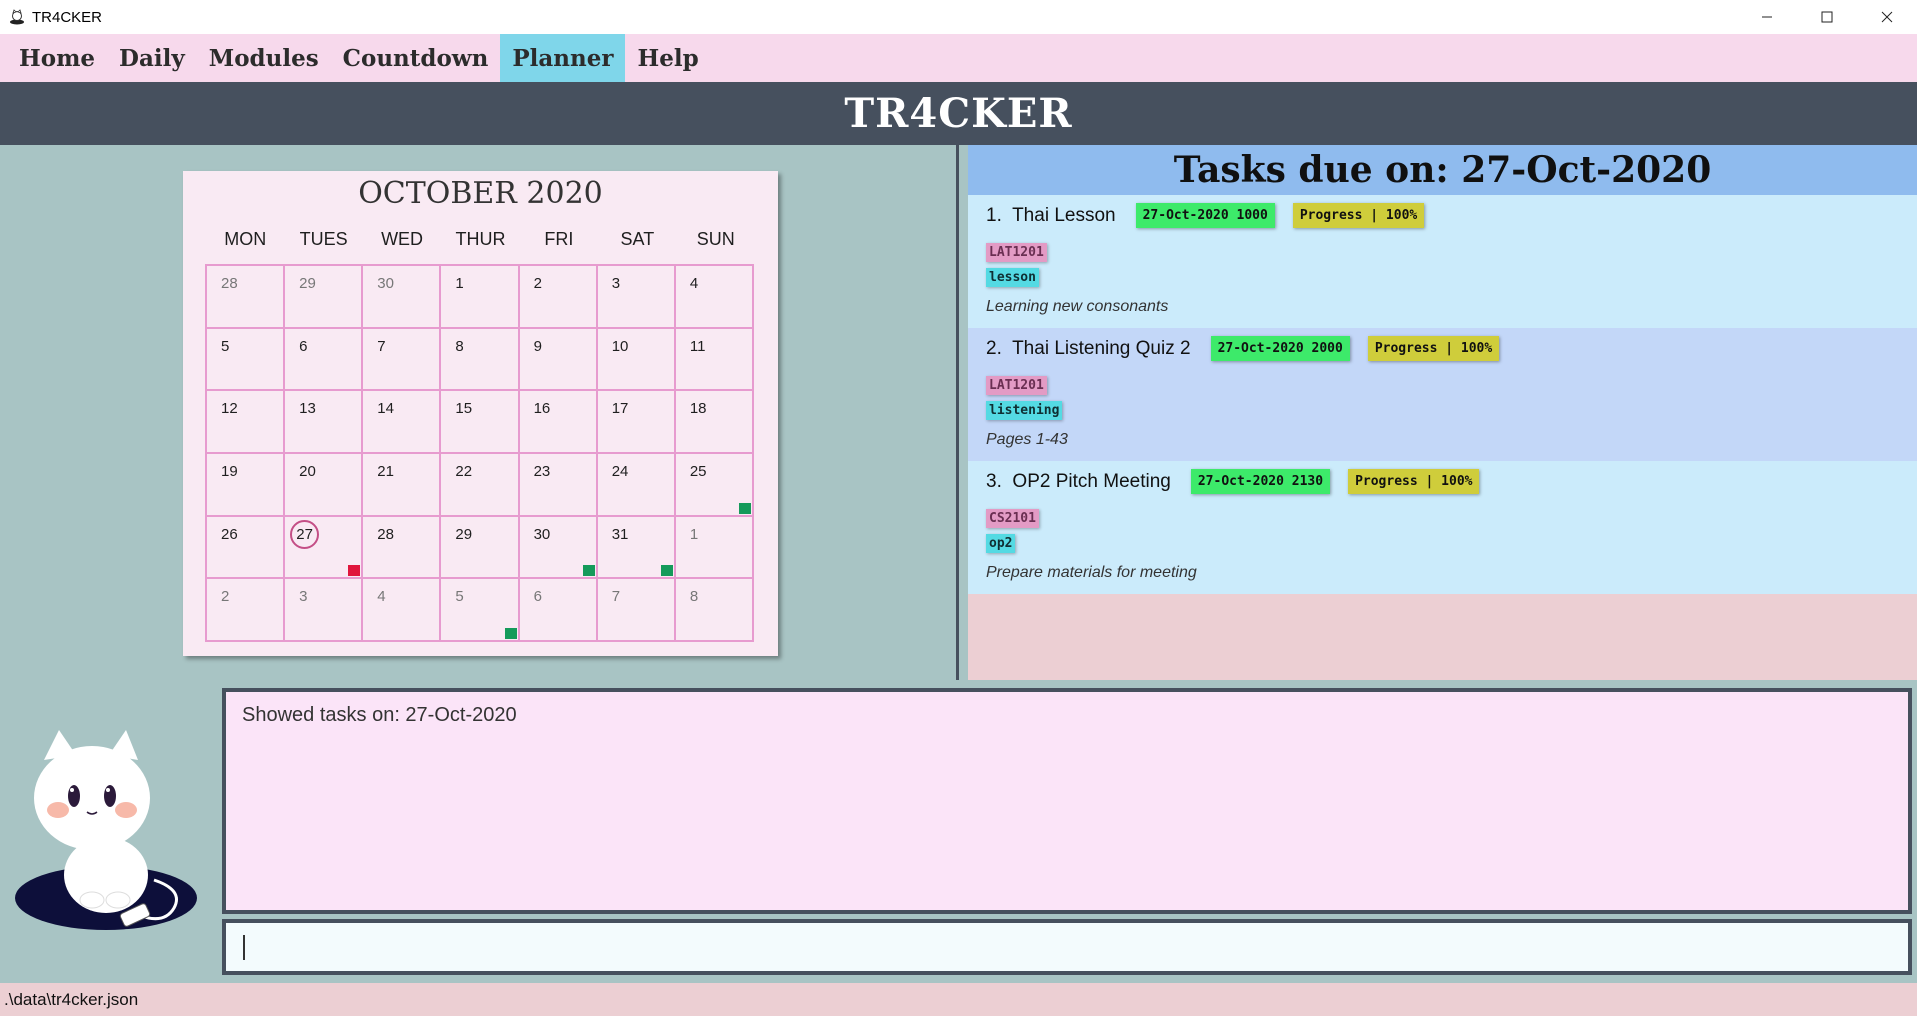 The width and height of the screenshot is (1917, 1016). I want to click on calendar-day: 26, so click(246, 548).